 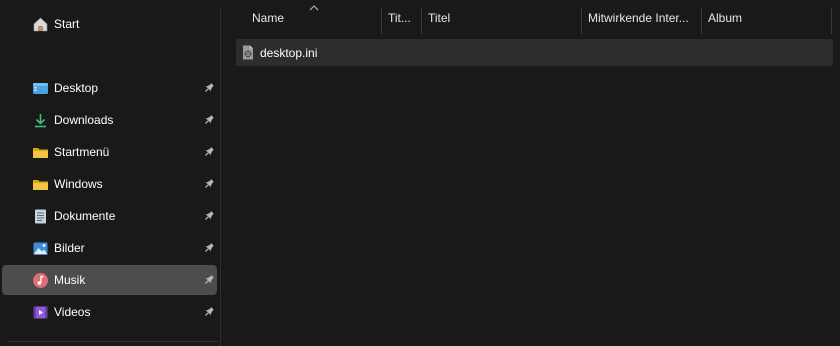 I want to click on sidebar-item-music: Musik, so click(x=109, y=280).